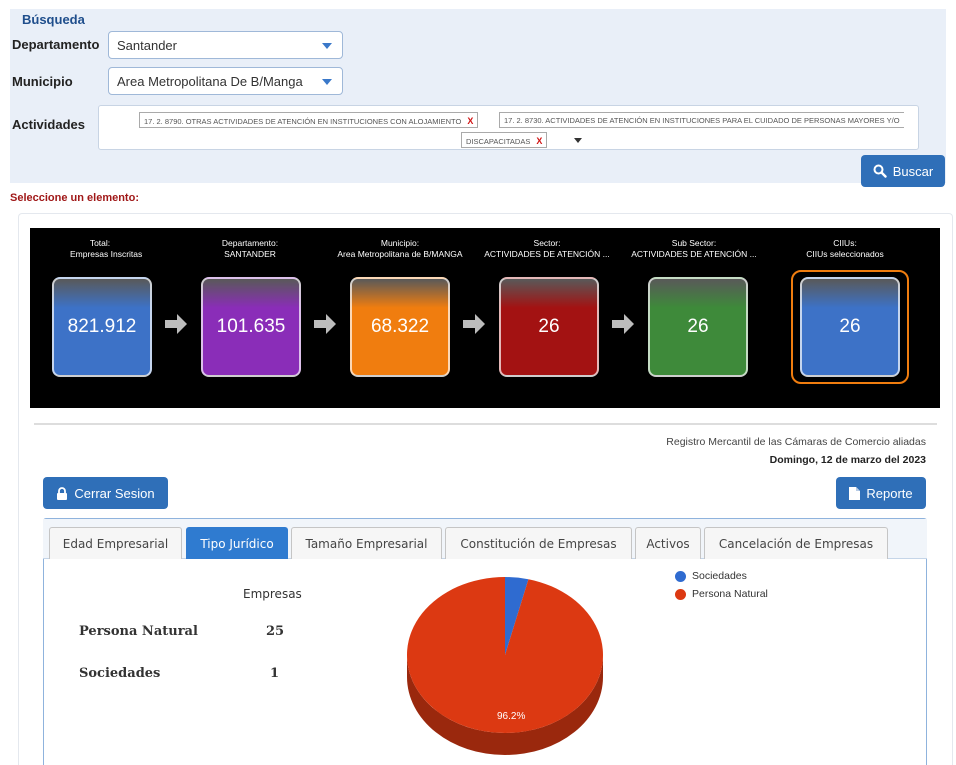  I want to click on stat-value-persona-natural: 25, so click(275, 631).